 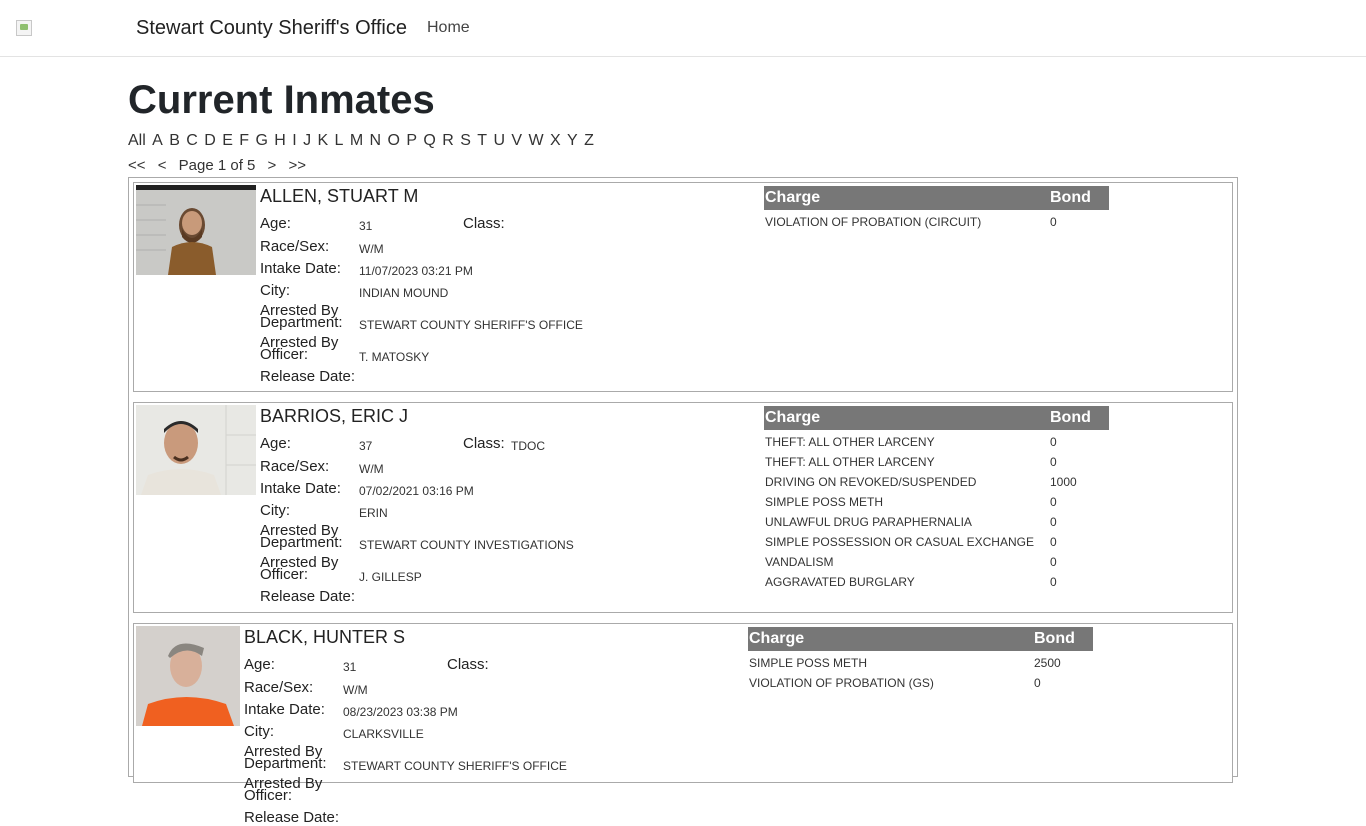 I want to click on letter-link: E, so click(x=227, y=140).